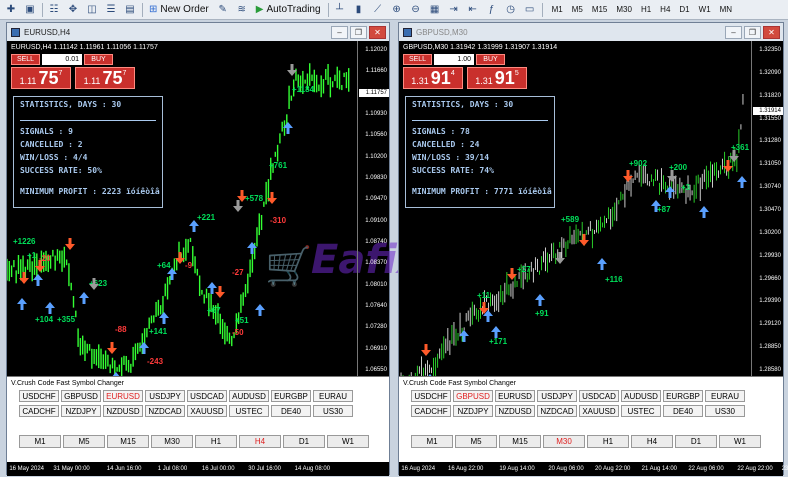  I want to click on line-chart-icon: ⟋, so click(378, 10).